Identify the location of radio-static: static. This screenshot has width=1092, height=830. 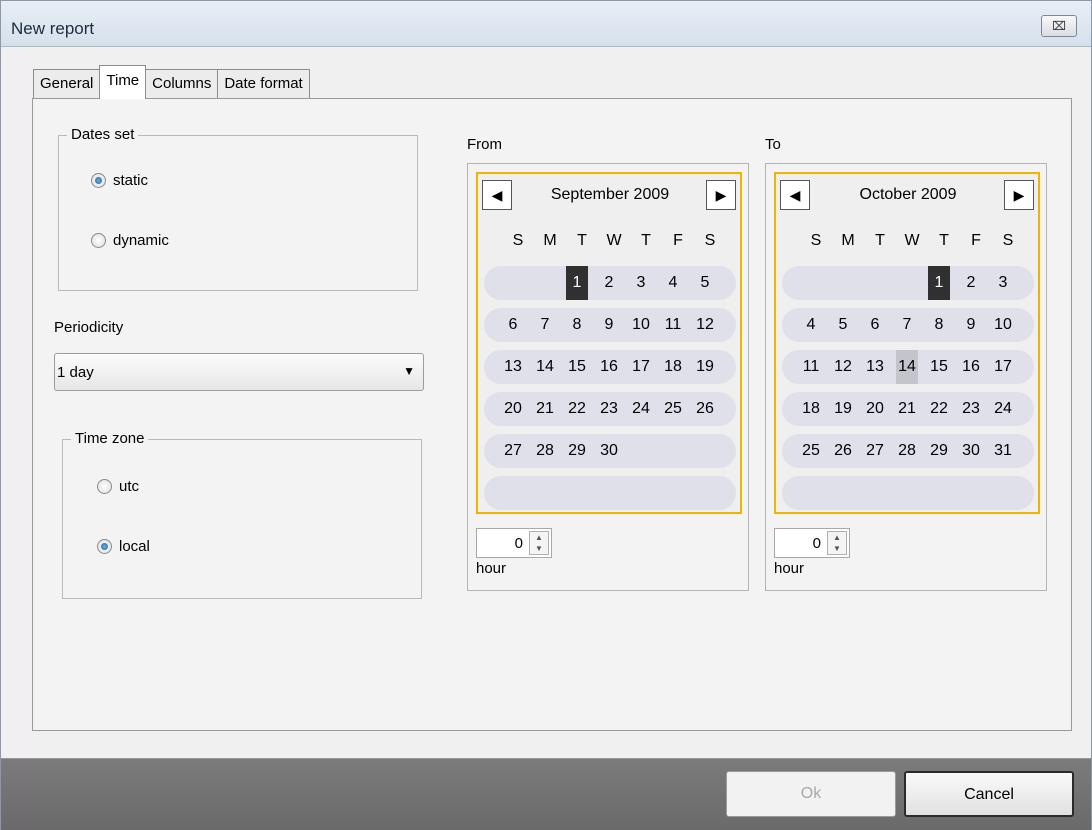
(119, 180).